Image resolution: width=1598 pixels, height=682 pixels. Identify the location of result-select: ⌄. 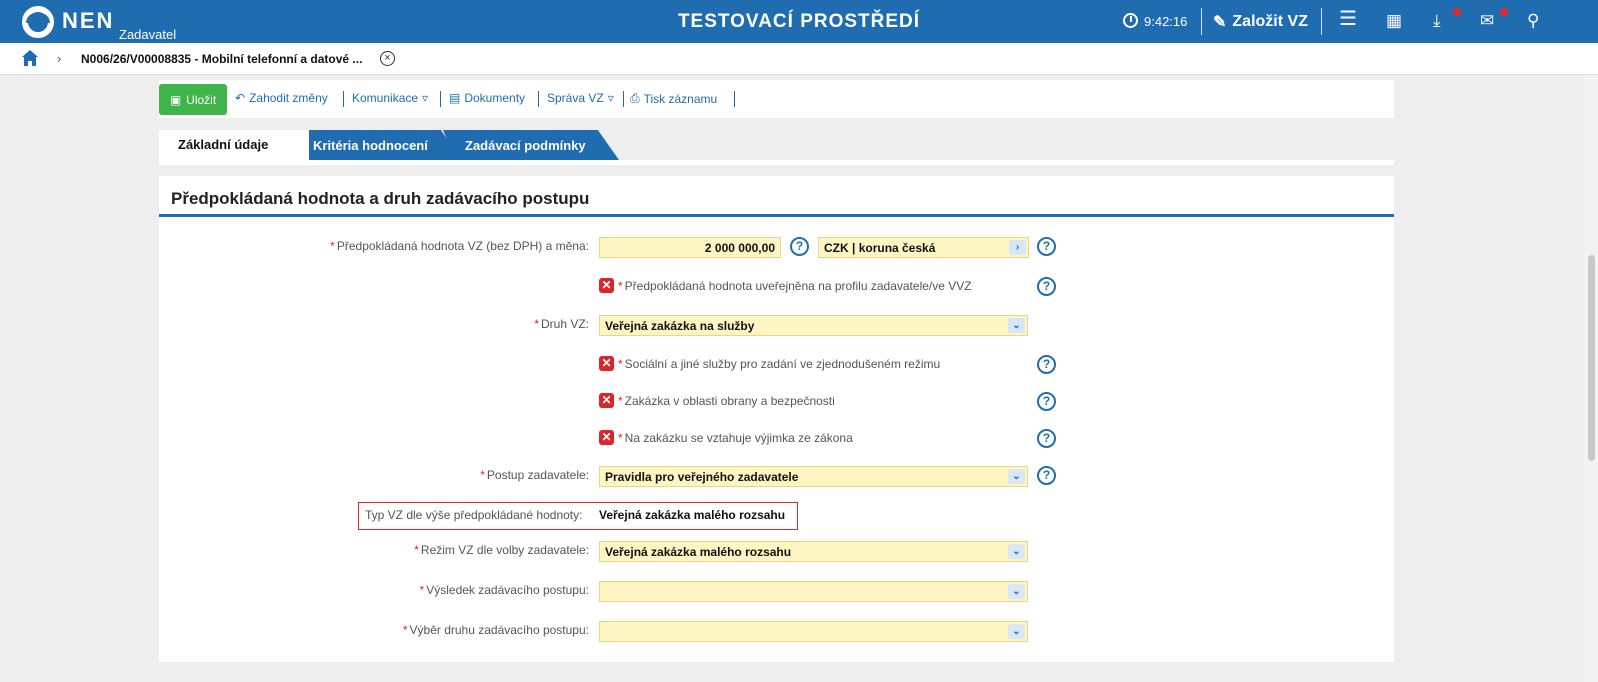
(813, 591).